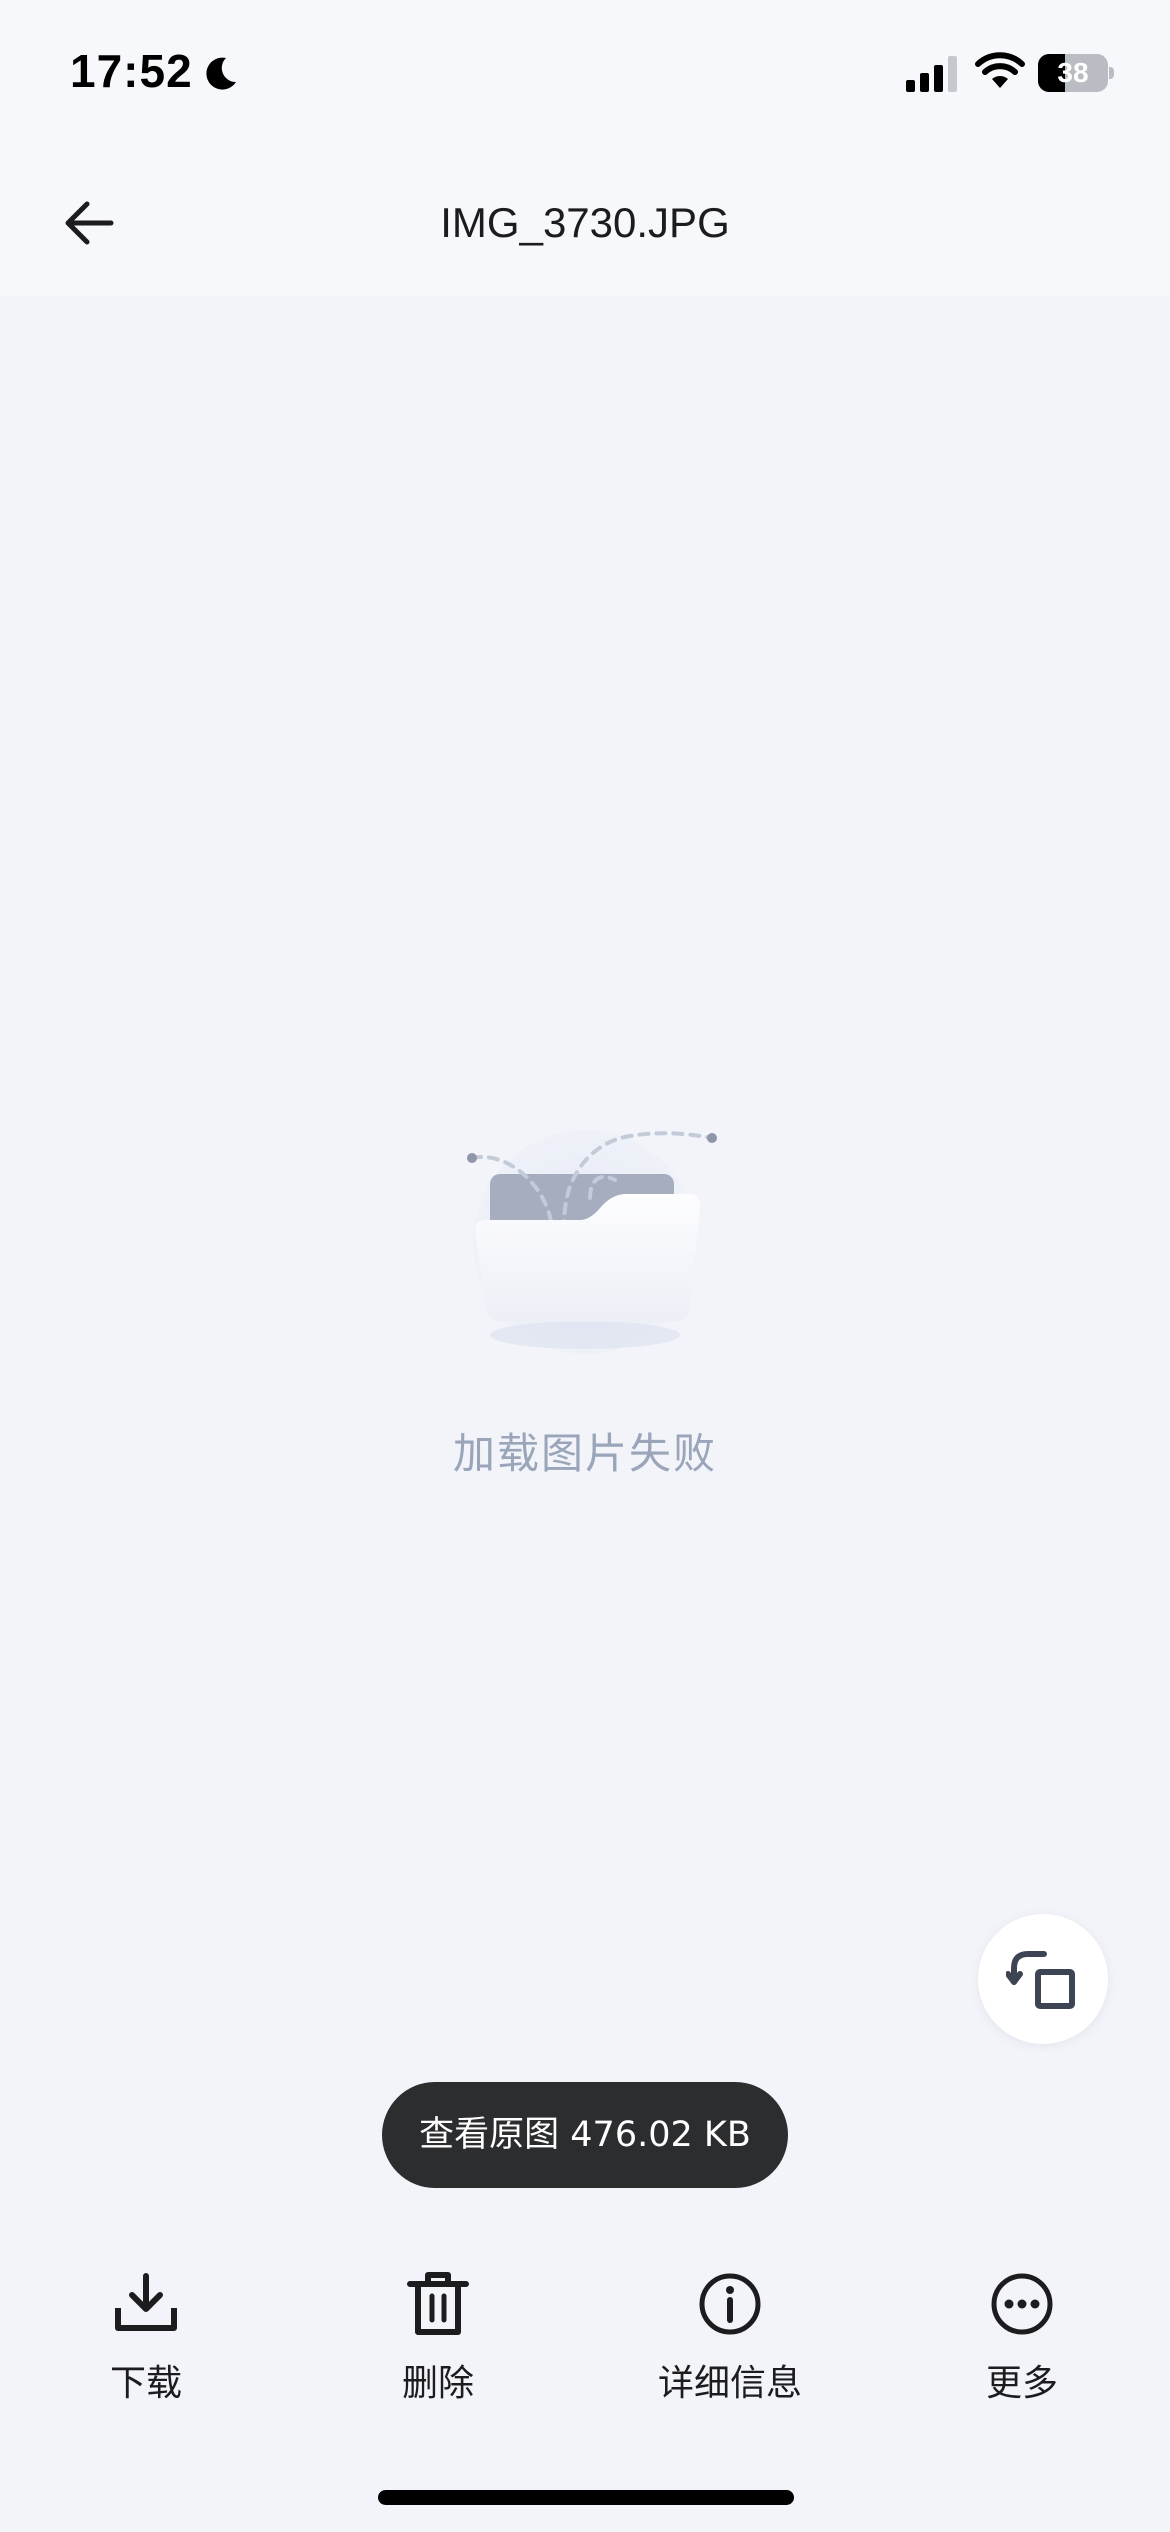  What do you see at coordinates (730, 2304) in the screenshot?
I see `info-icon` at bounding box center [730, 2304].